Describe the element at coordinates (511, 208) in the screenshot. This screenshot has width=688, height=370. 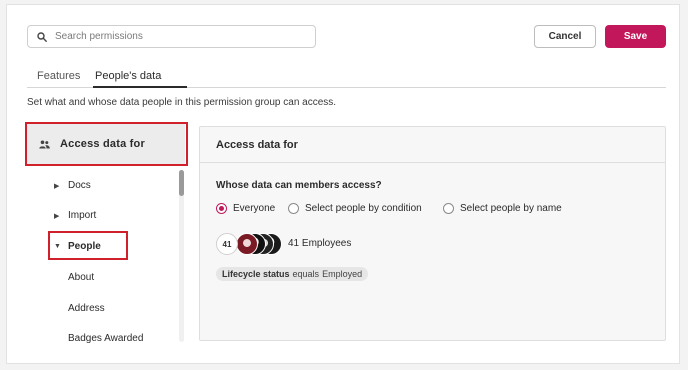
I see `radio-label-by-name: Select people by name` at that location.